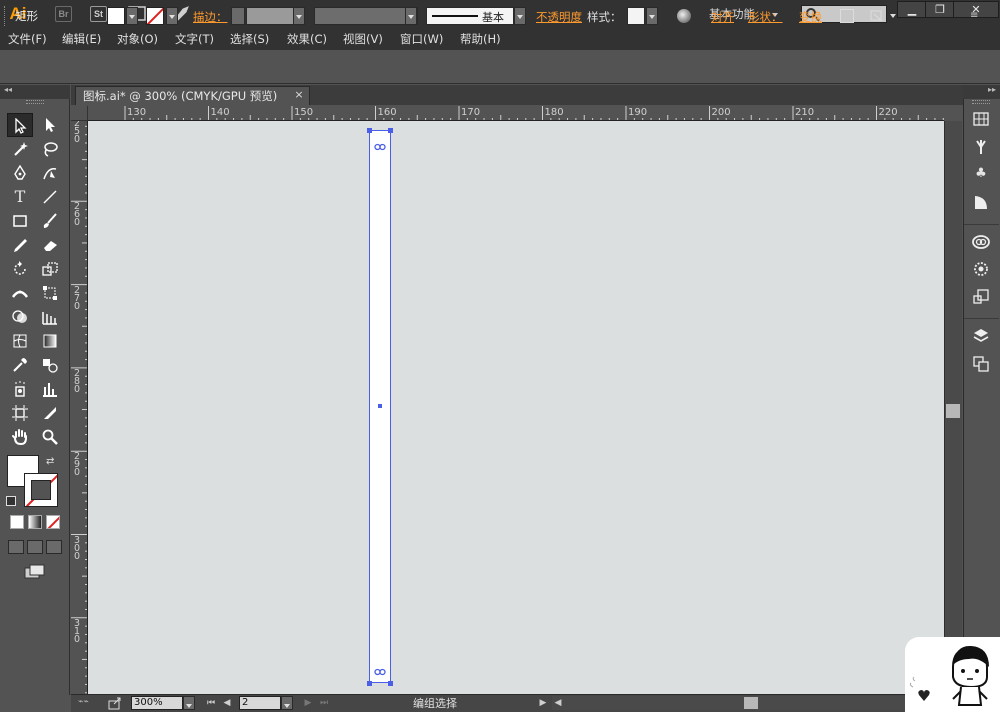  What do you see at coordinates (189, 703) in the screenshot?
I see `zoom-dropdown` at bounding box center [189, 703].